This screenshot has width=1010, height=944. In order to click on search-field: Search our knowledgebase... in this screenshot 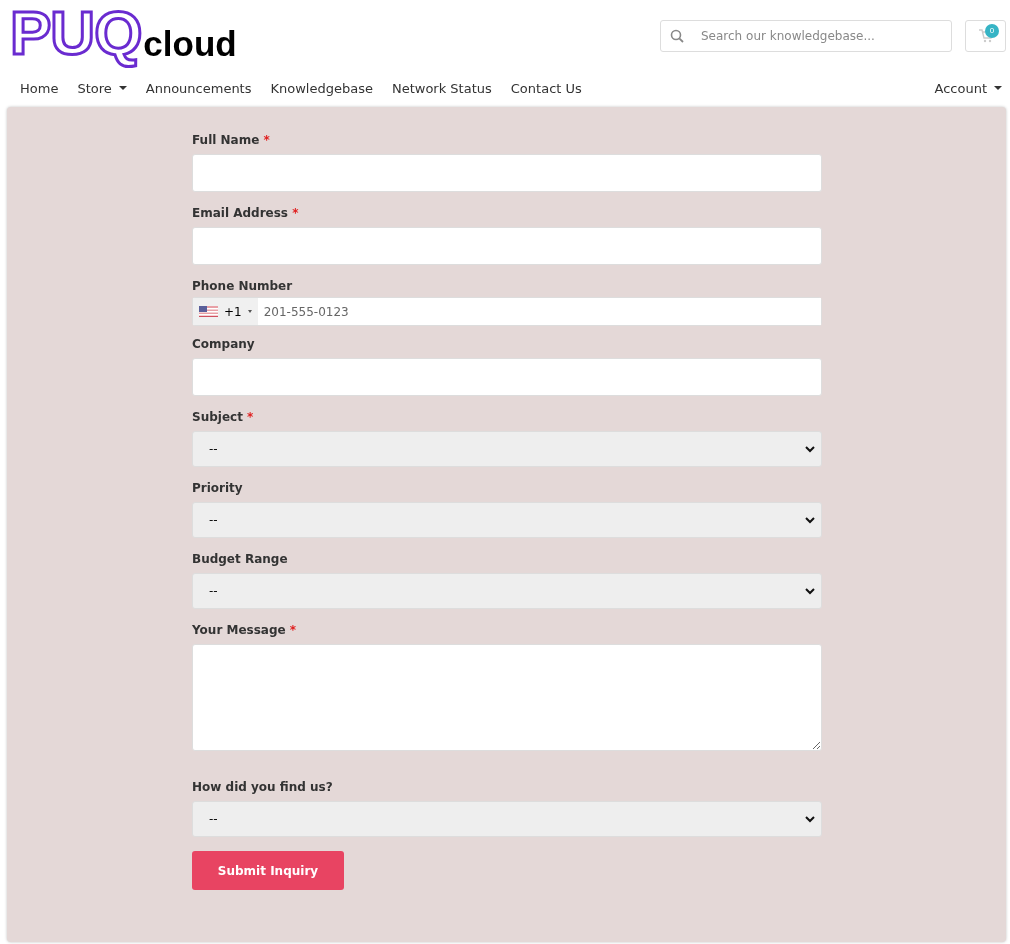, I will do `click(806, 36)`.